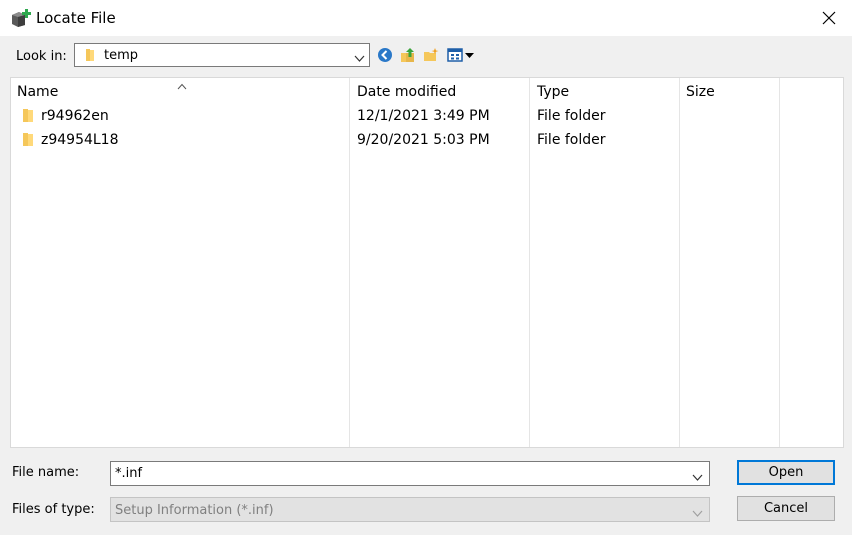 This screenshot has height=535, width=852. I want to click on title-bar: Locate File, so click(426, 18).